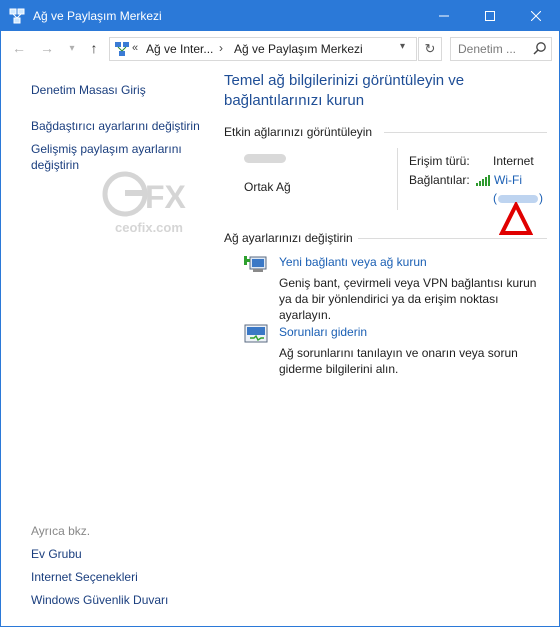 The width and height of the screenshot is (560, 627). I want to click on watermark-logo: FX ceofix.com, so click(144, 203).